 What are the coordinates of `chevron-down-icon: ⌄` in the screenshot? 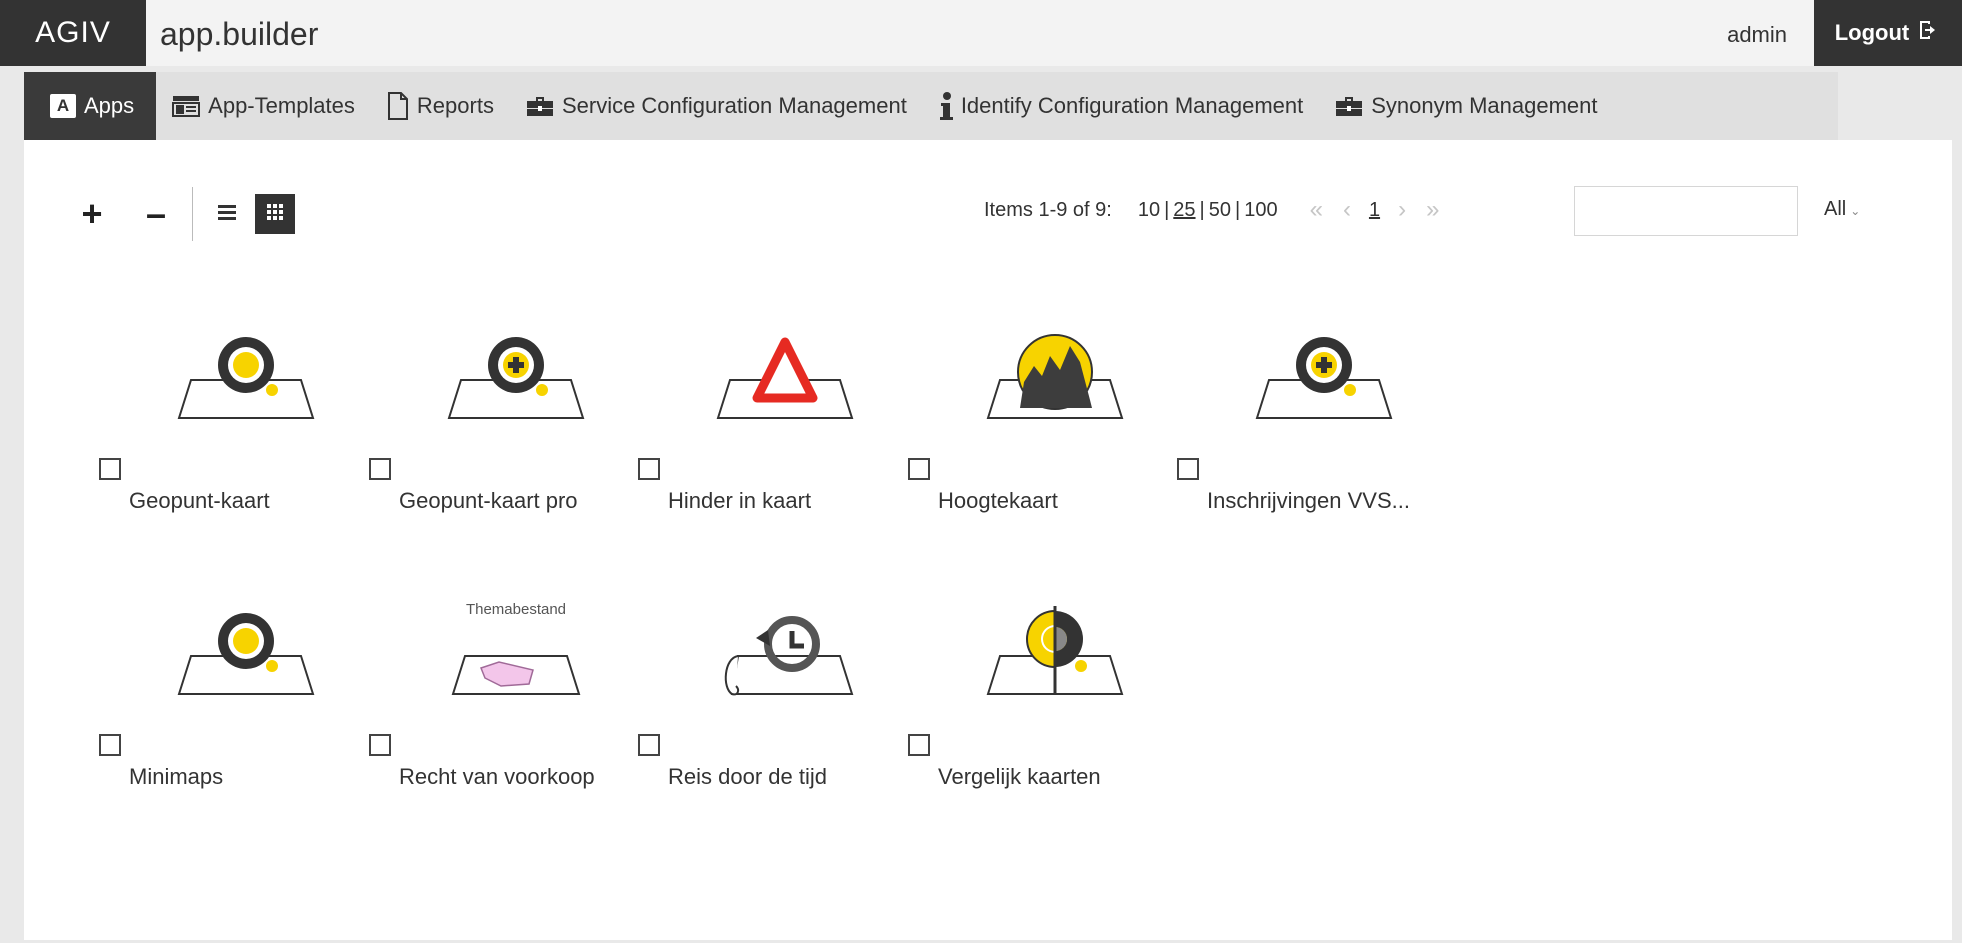 It's located at (1855, 211).